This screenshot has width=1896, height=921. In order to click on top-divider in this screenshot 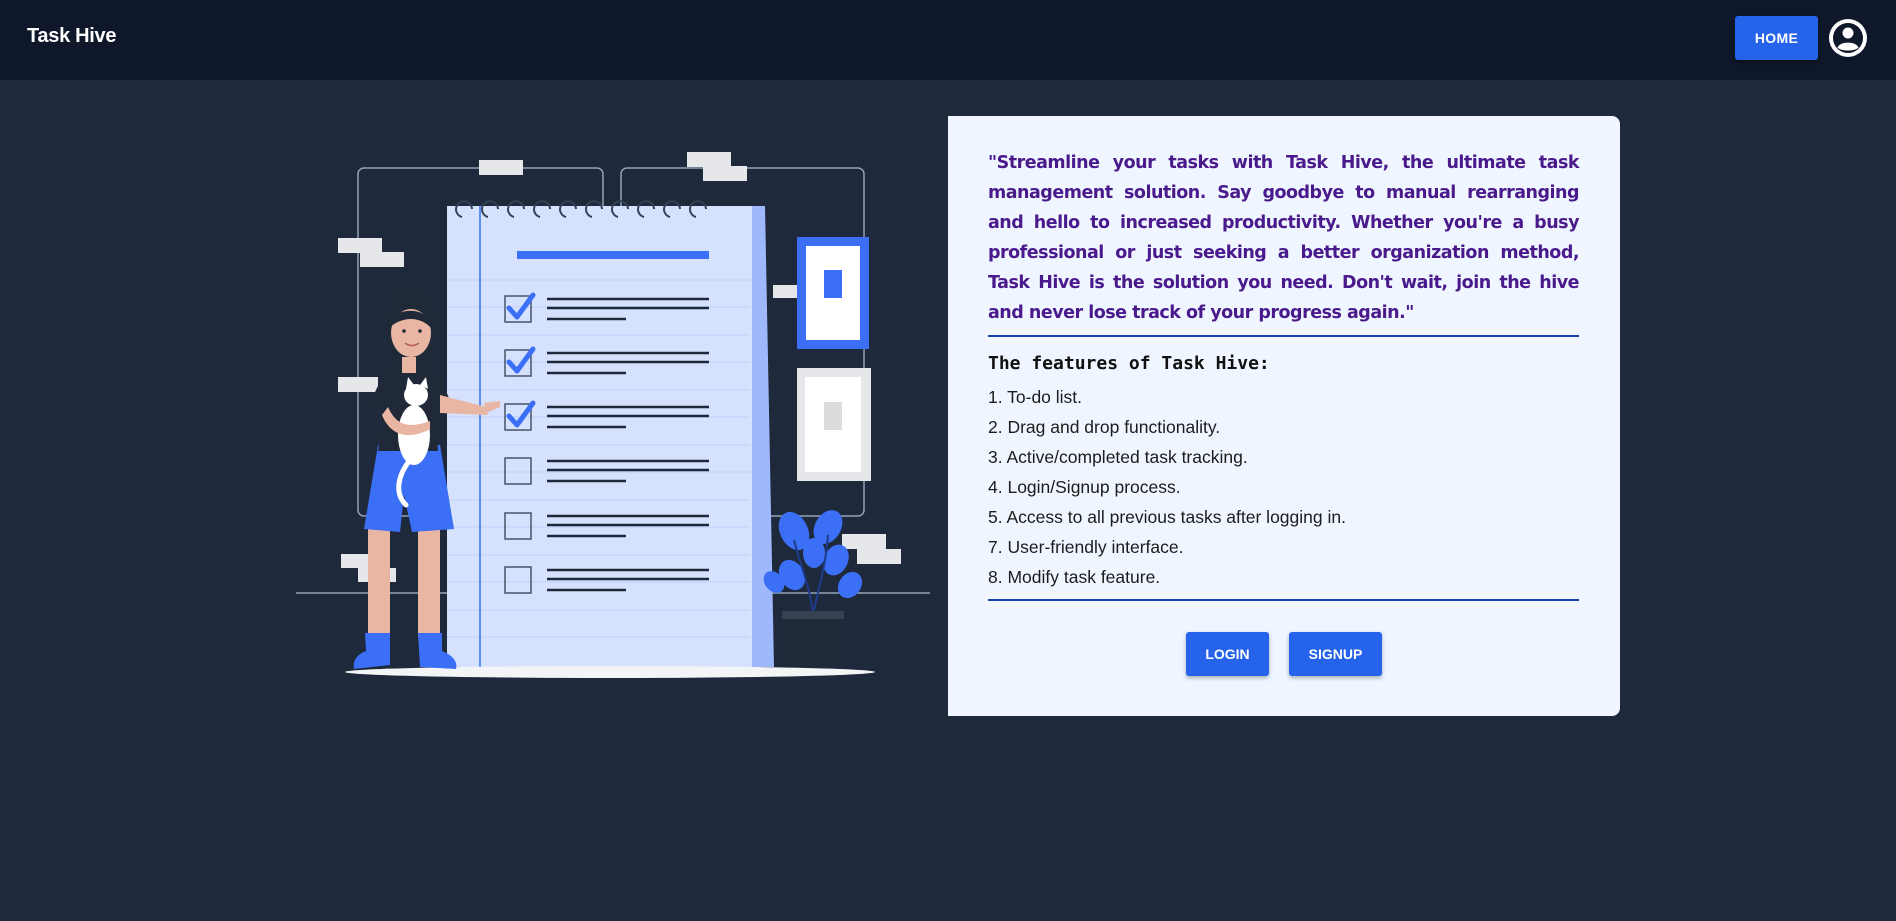, I will do `click(1283, 336)`.